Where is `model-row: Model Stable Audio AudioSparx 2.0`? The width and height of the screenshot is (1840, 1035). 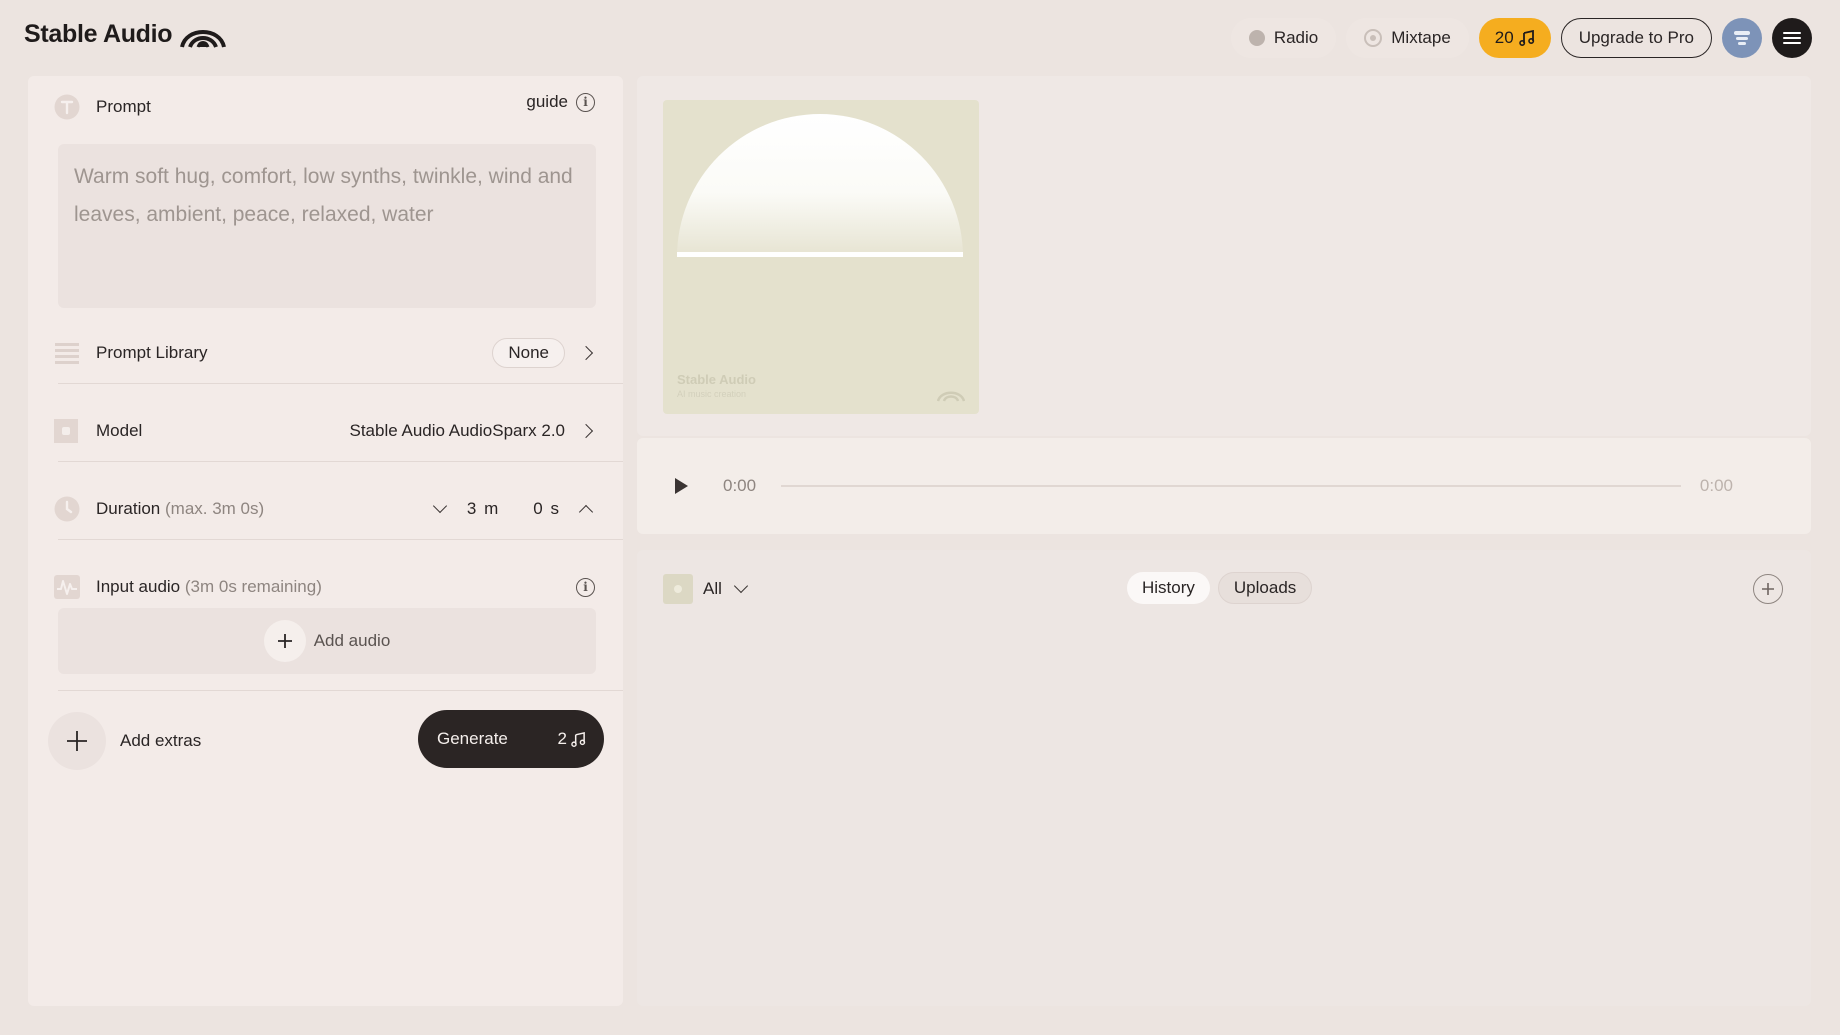
model-row: Model Stable Audio AudioSparx 2.0 is located at coordinates (325, 431).